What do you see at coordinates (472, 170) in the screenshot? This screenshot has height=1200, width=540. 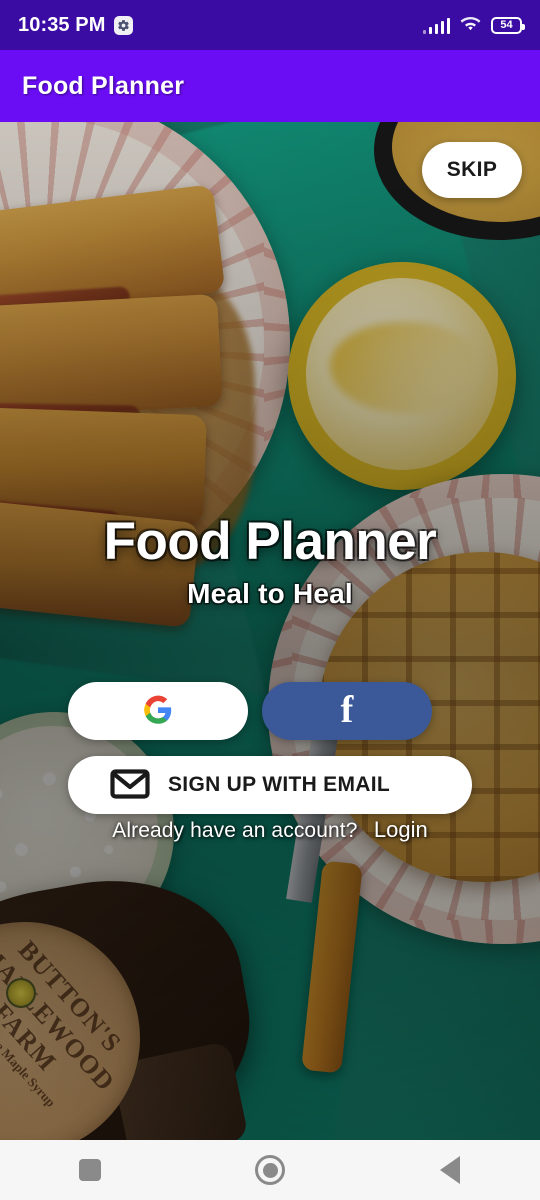 I see `skip-button: SKIP` at bounding box center [472, 170].